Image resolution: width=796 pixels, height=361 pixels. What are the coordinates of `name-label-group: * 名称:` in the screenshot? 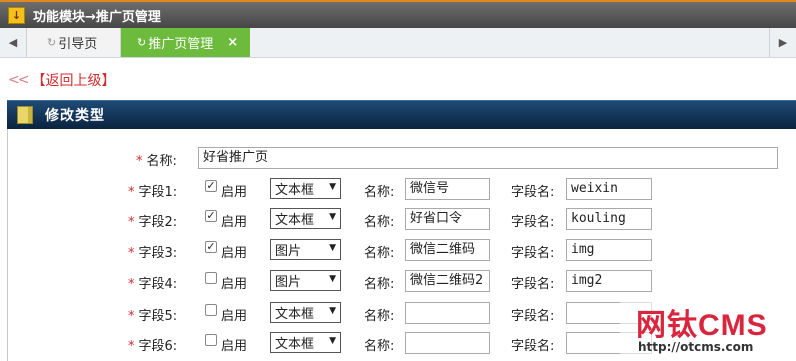 It's located at (156, 159).